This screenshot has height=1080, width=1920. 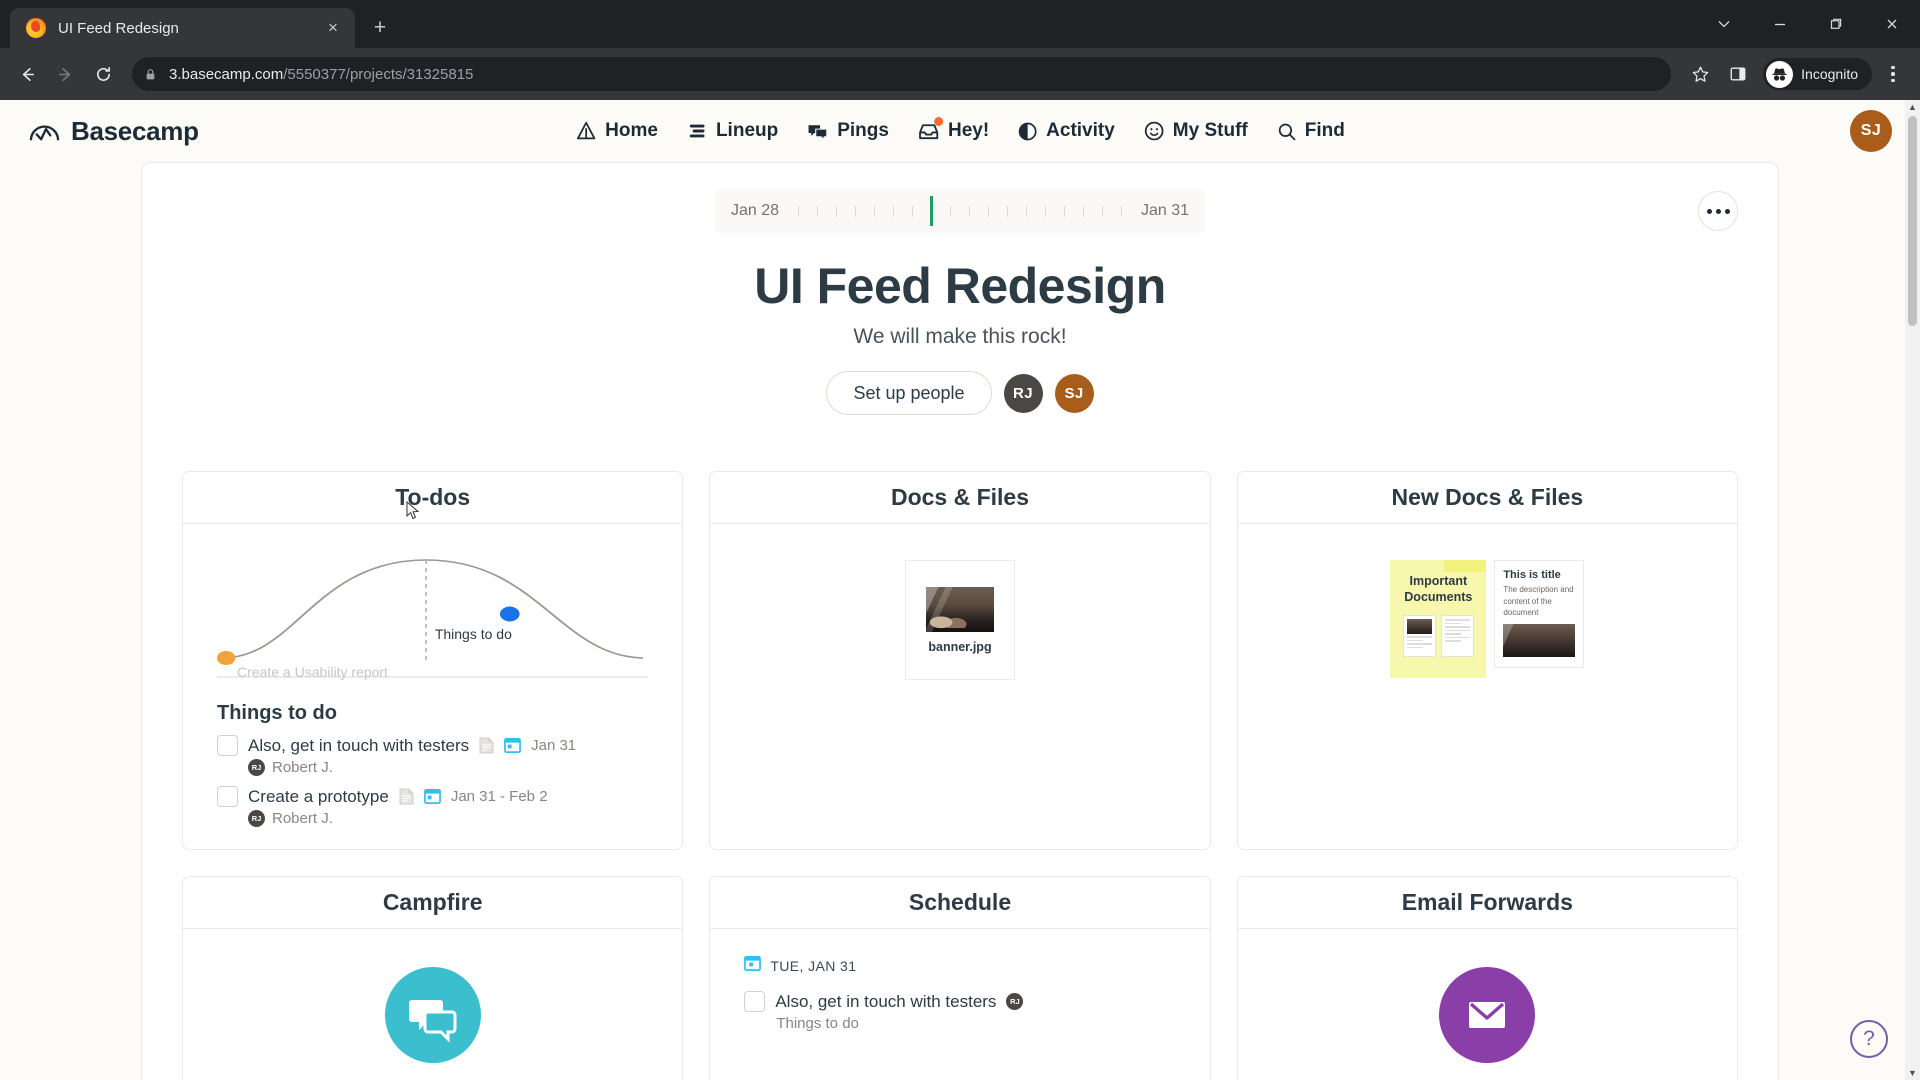 What do you see at coordinates (473, 634) in the screenshot?
I see `hill-label-right: Things to do` at bounding box center [473, 634].